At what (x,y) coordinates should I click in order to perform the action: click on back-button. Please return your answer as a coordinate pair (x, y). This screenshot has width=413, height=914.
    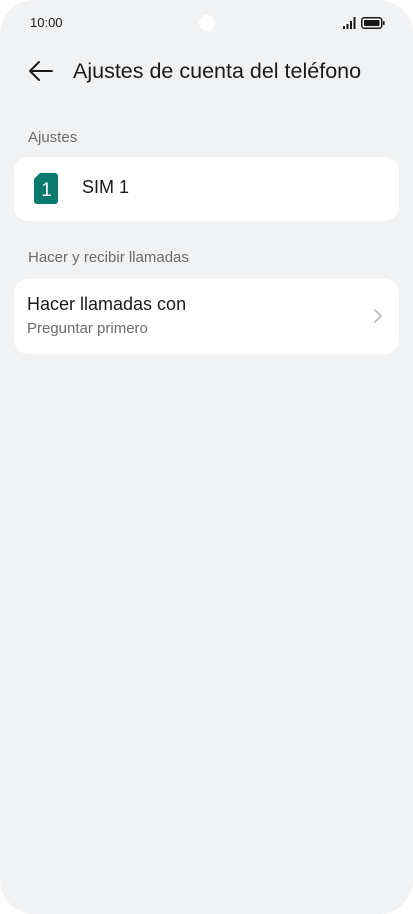
    Looking at the image, I should click on (41, 71).